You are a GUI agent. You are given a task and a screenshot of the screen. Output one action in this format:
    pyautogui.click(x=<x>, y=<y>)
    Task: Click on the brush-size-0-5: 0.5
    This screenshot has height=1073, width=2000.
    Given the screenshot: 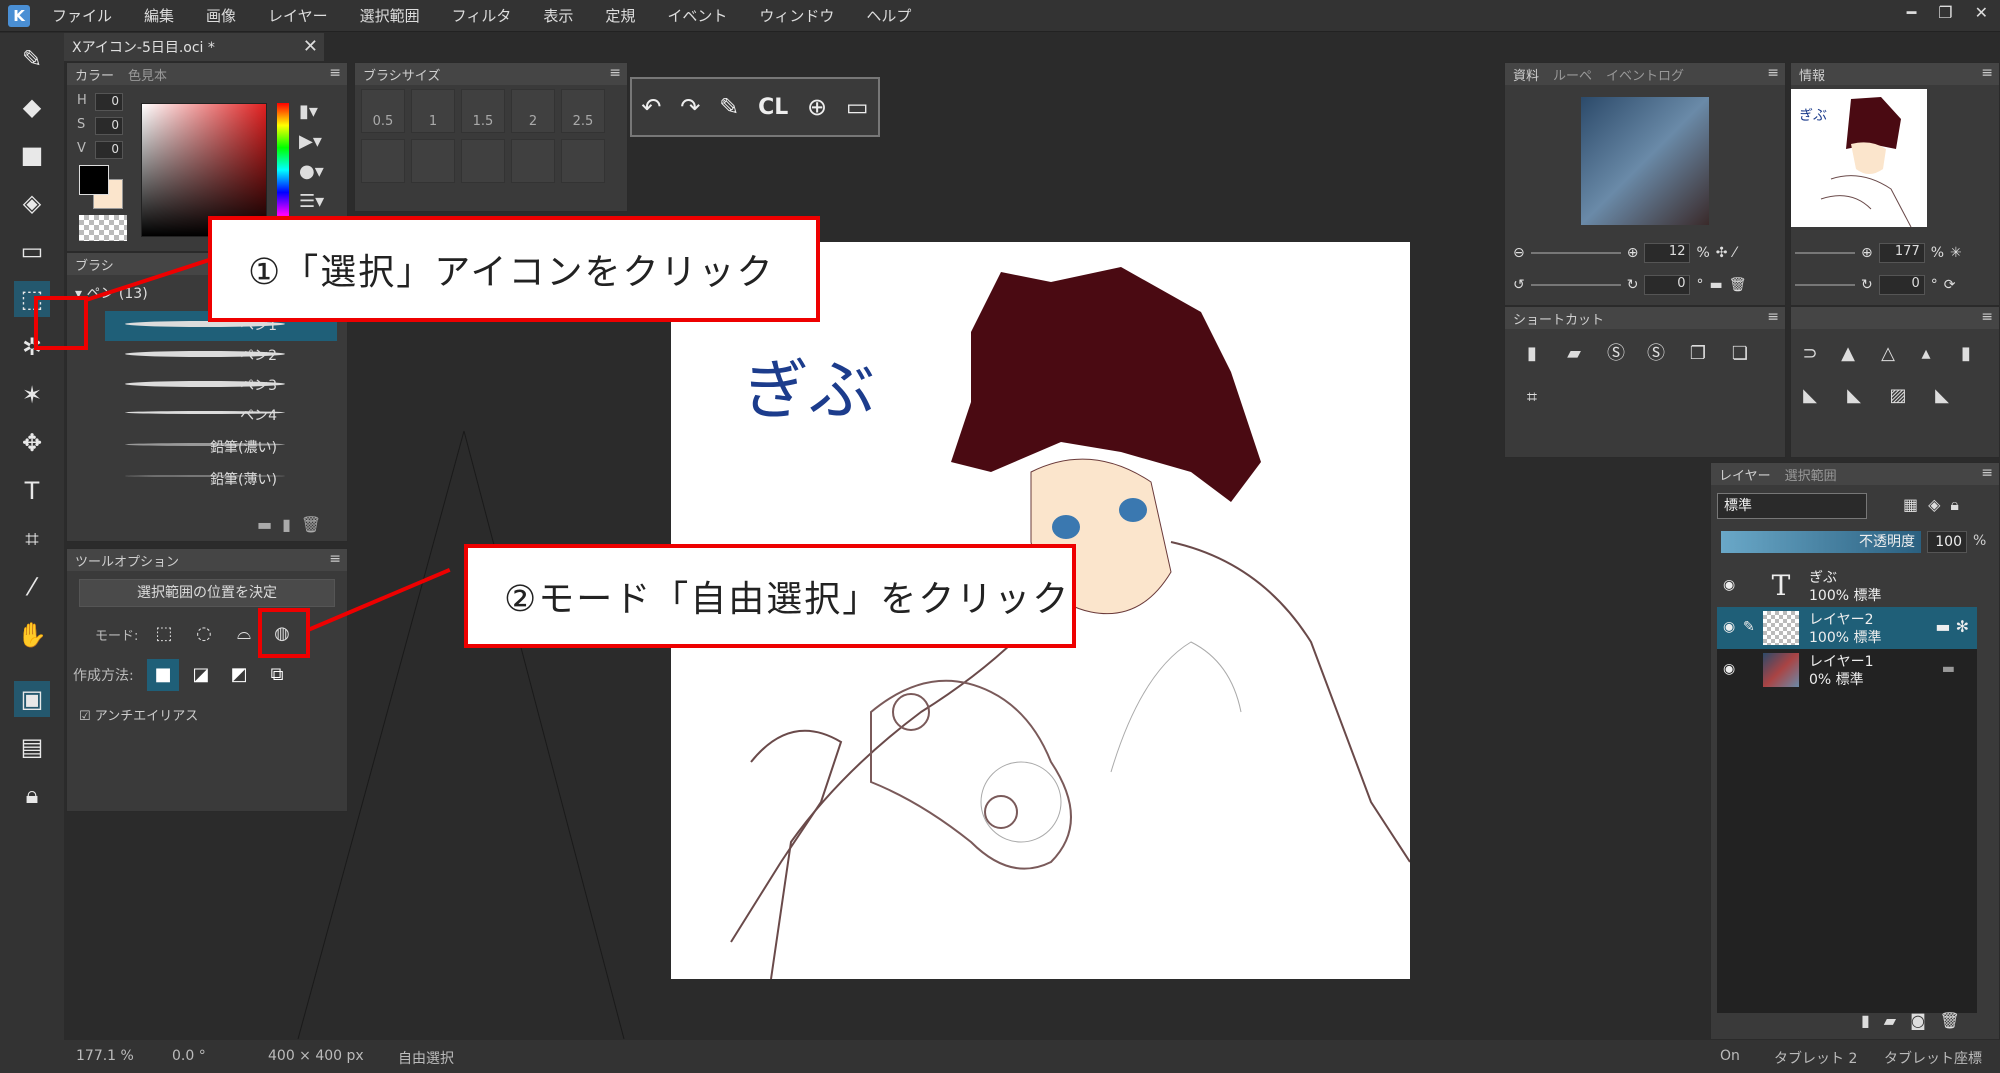 What is the action you would take?
    pyautogui.click(x=383, y=111)
    